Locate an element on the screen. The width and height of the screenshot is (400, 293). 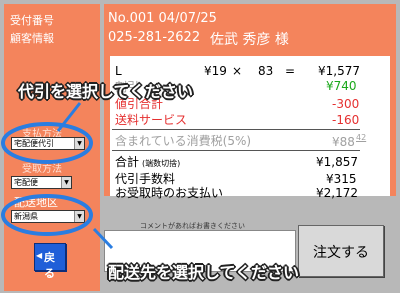
region-highlight-ring is located at coordinates (47, 215).